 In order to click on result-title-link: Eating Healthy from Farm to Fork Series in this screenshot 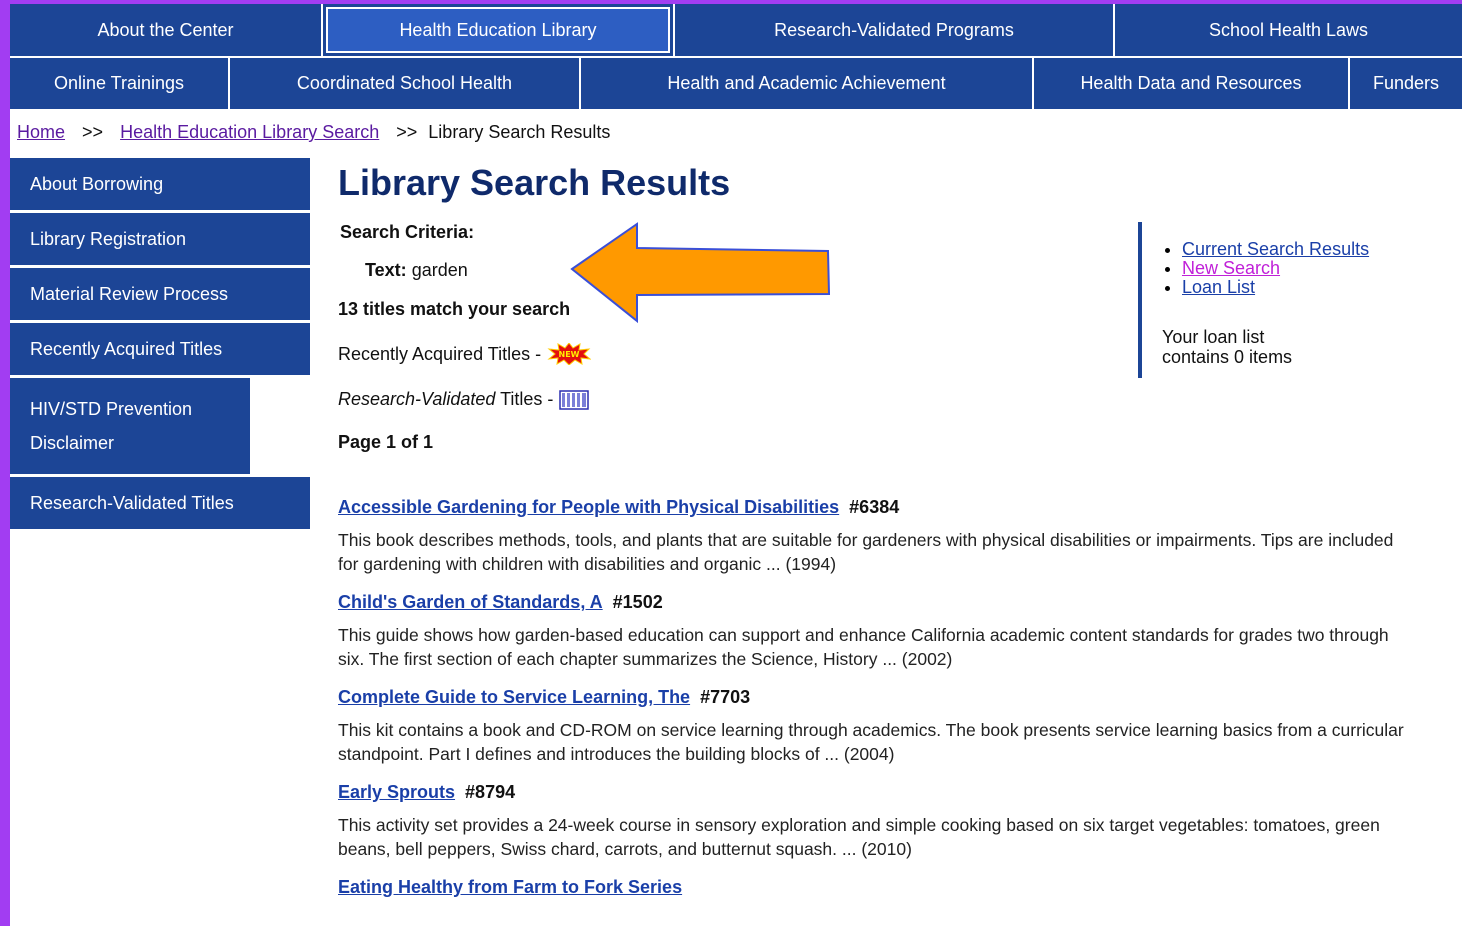, I will do `click(510, 887)`.